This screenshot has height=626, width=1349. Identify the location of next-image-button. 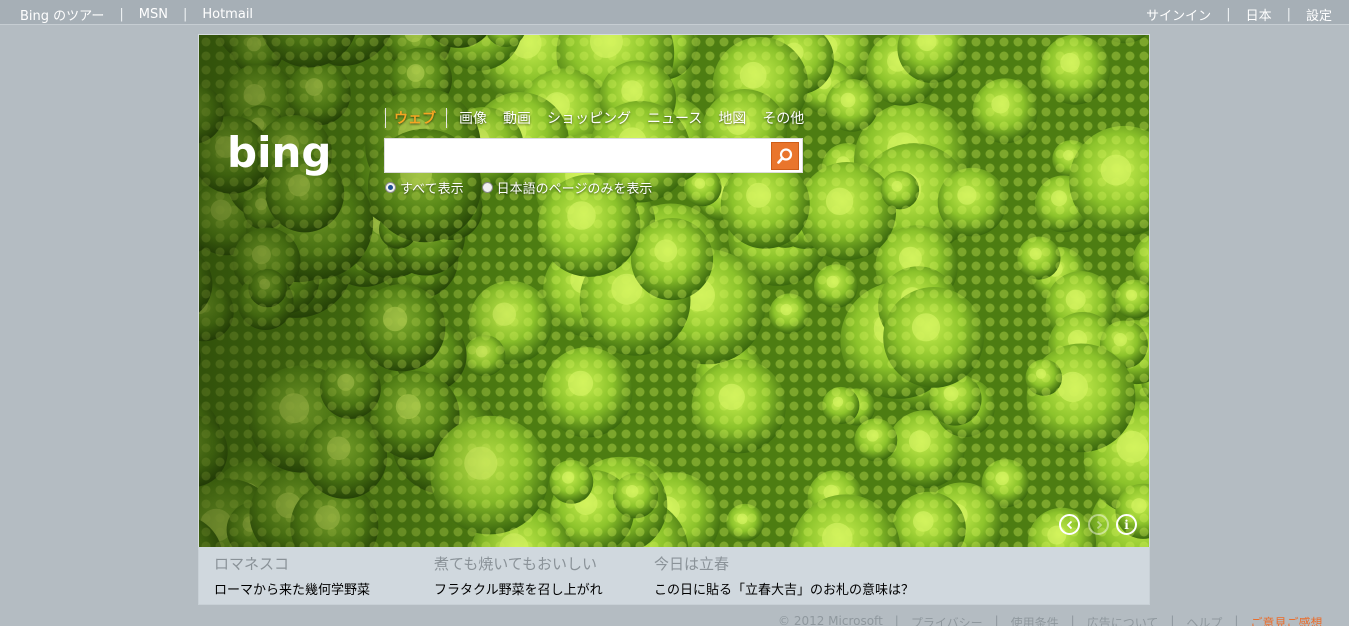
(1098, 524).